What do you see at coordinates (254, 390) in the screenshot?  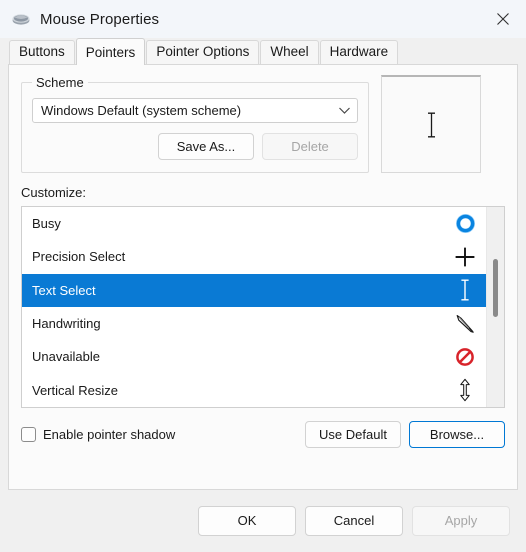 I see `list-item-vertical-resize: Vertical Resize` at bounding box center [254, 390].